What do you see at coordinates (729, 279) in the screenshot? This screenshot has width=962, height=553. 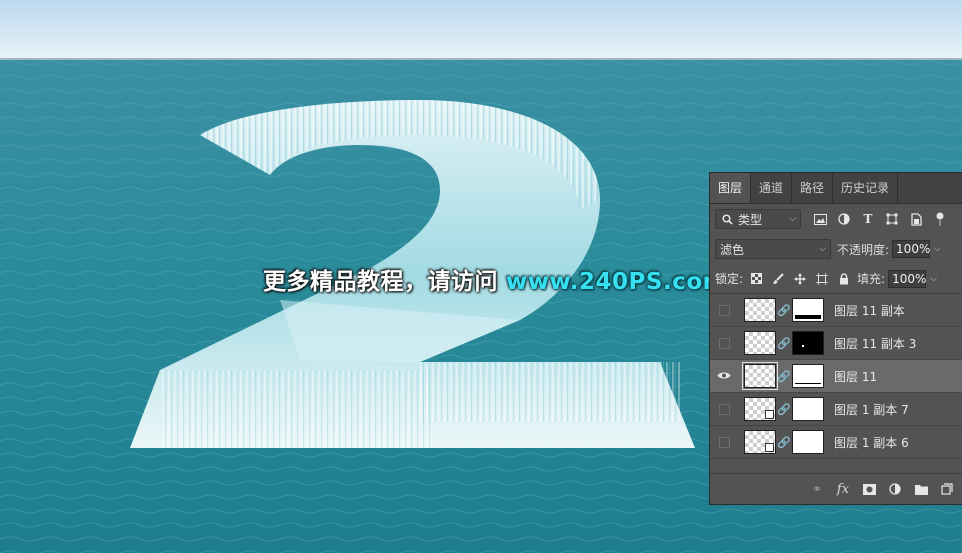 I see `lock-label: 锁定:` at bounding box center [729, 279].